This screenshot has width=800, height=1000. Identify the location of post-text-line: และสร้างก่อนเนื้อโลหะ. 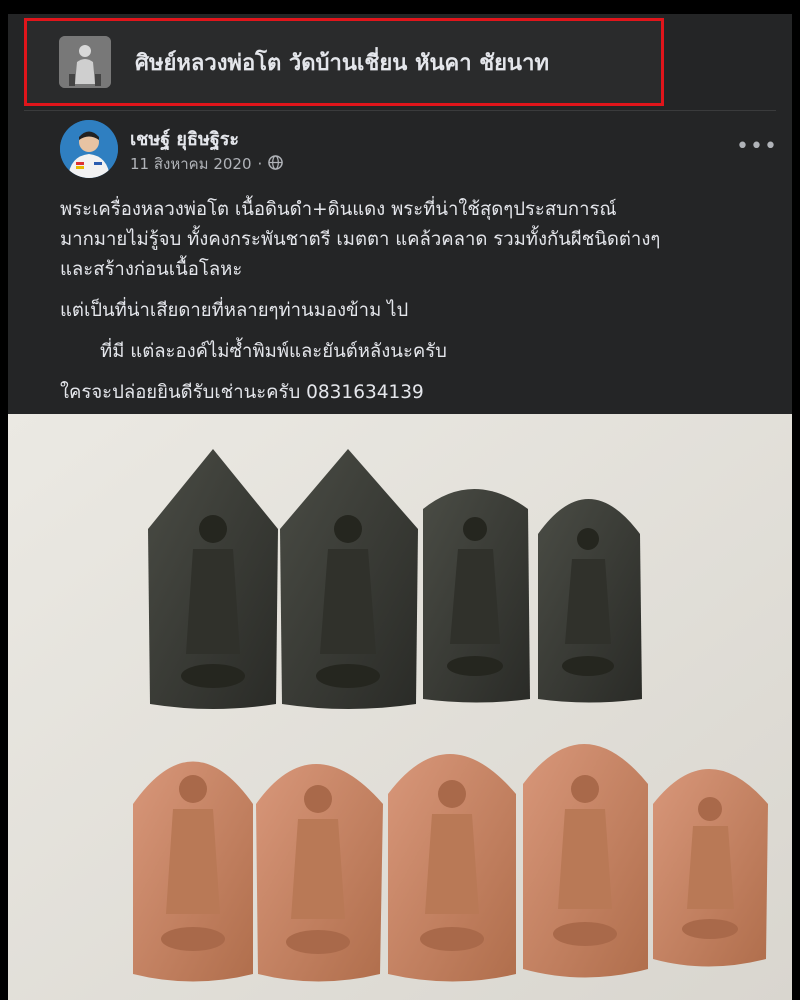
(151, 269).